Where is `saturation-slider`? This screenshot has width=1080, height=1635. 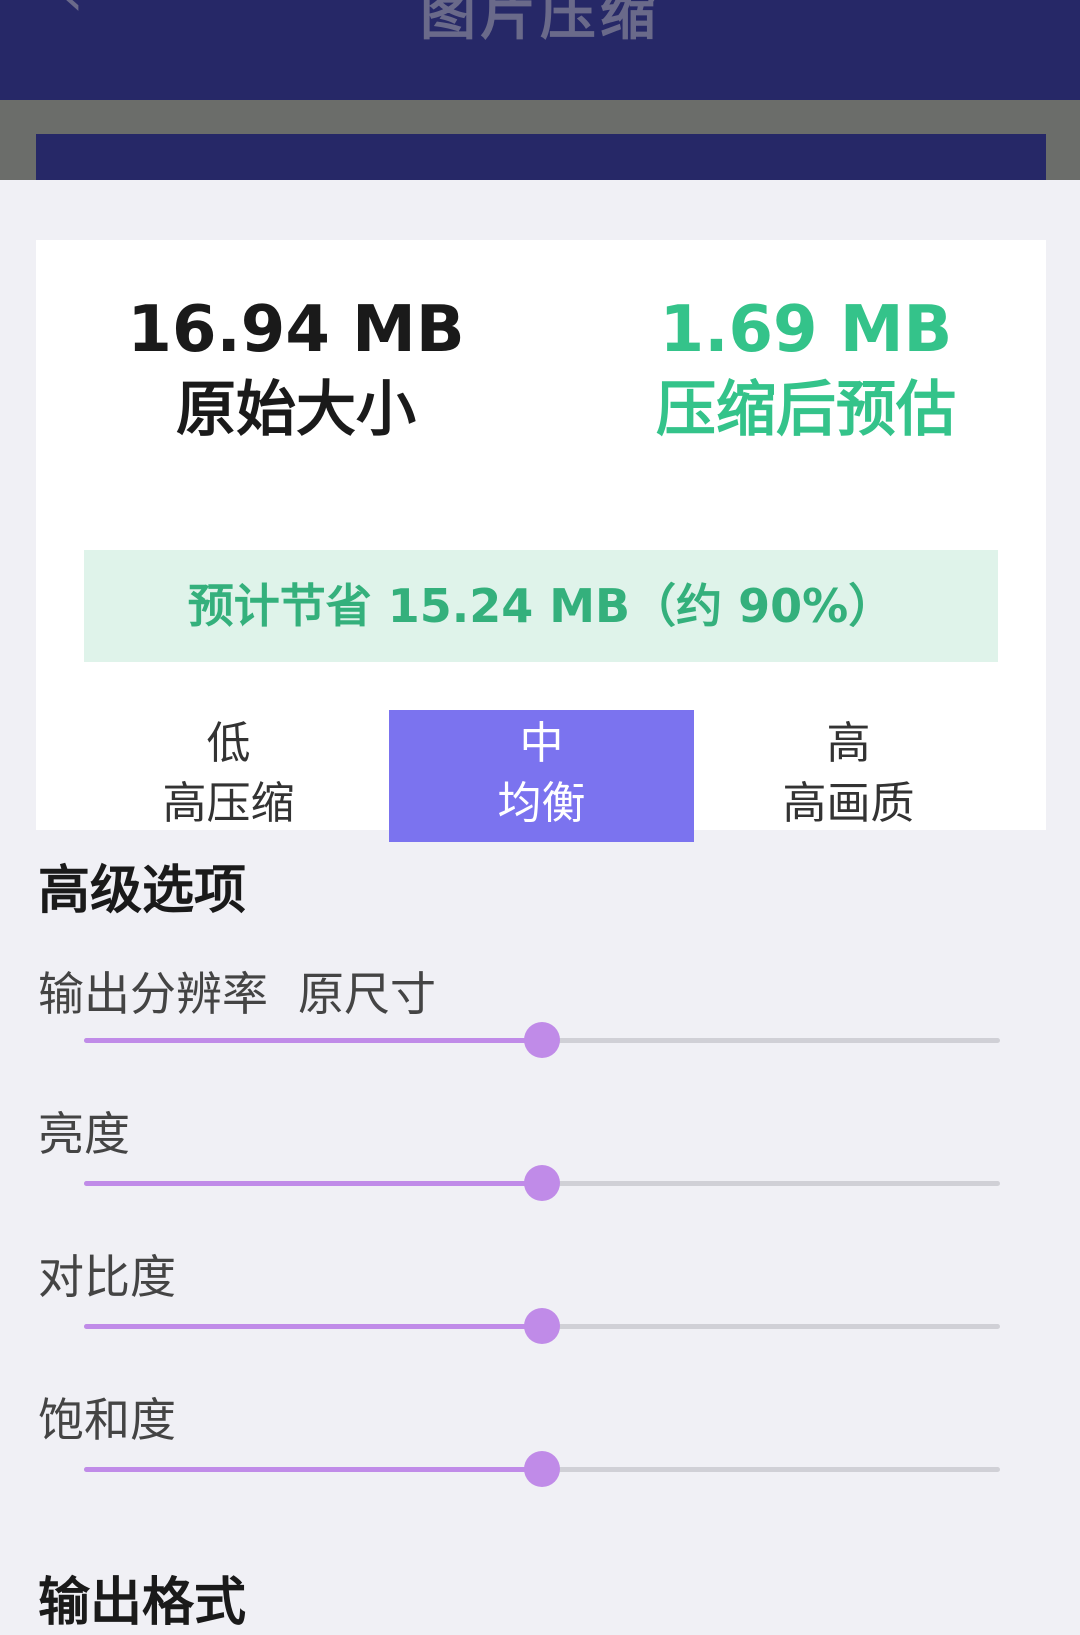 saturation-slider is located at coordinates (542, 1469).